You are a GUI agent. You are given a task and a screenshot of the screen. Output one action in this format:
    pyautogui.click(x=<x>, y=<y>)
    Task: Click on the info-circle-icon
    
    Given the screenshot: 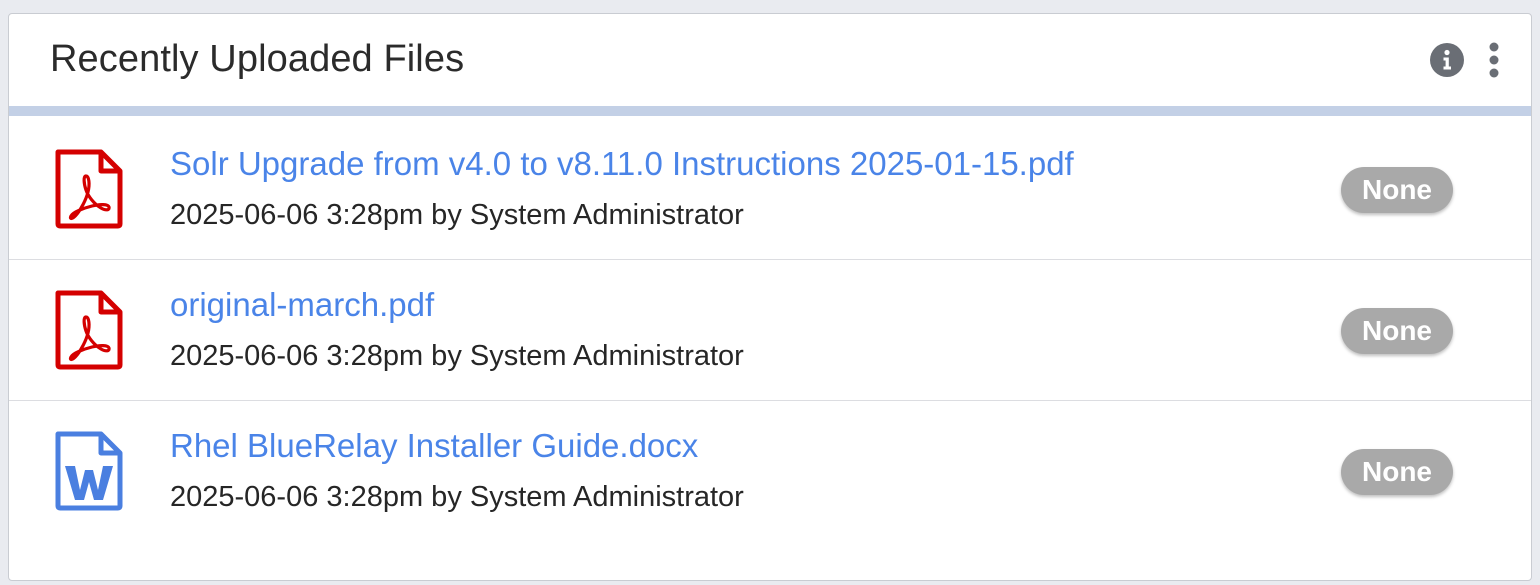 What is the action you would take?
    pyautogui.click(x=1447, y=60)
    